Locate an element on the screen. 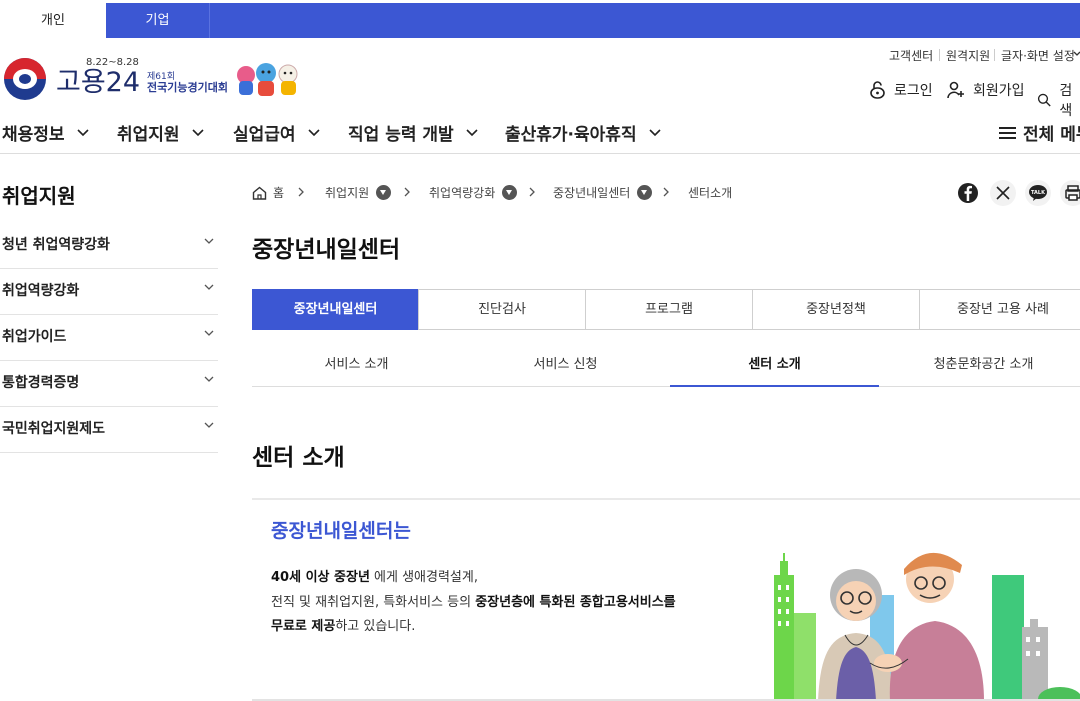  kakaotalk-icon: TALK is located at coordinates (1038, 193).